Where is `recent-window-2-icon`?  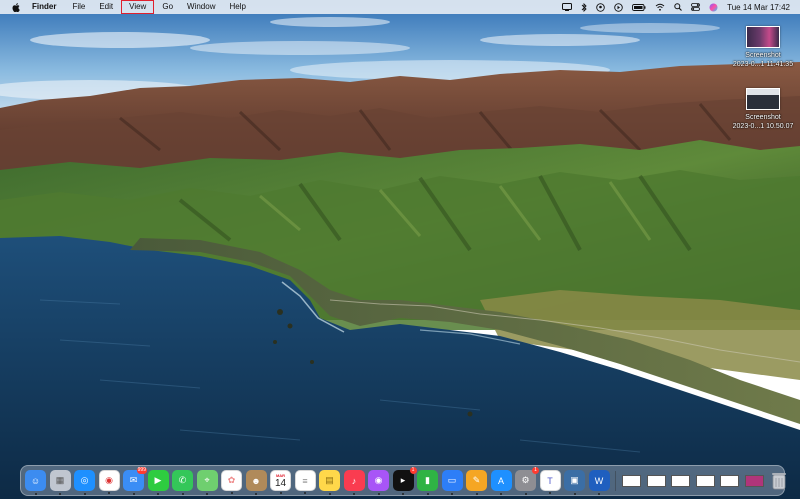
recent-window-2-icon is located at coordinates (680, 480).